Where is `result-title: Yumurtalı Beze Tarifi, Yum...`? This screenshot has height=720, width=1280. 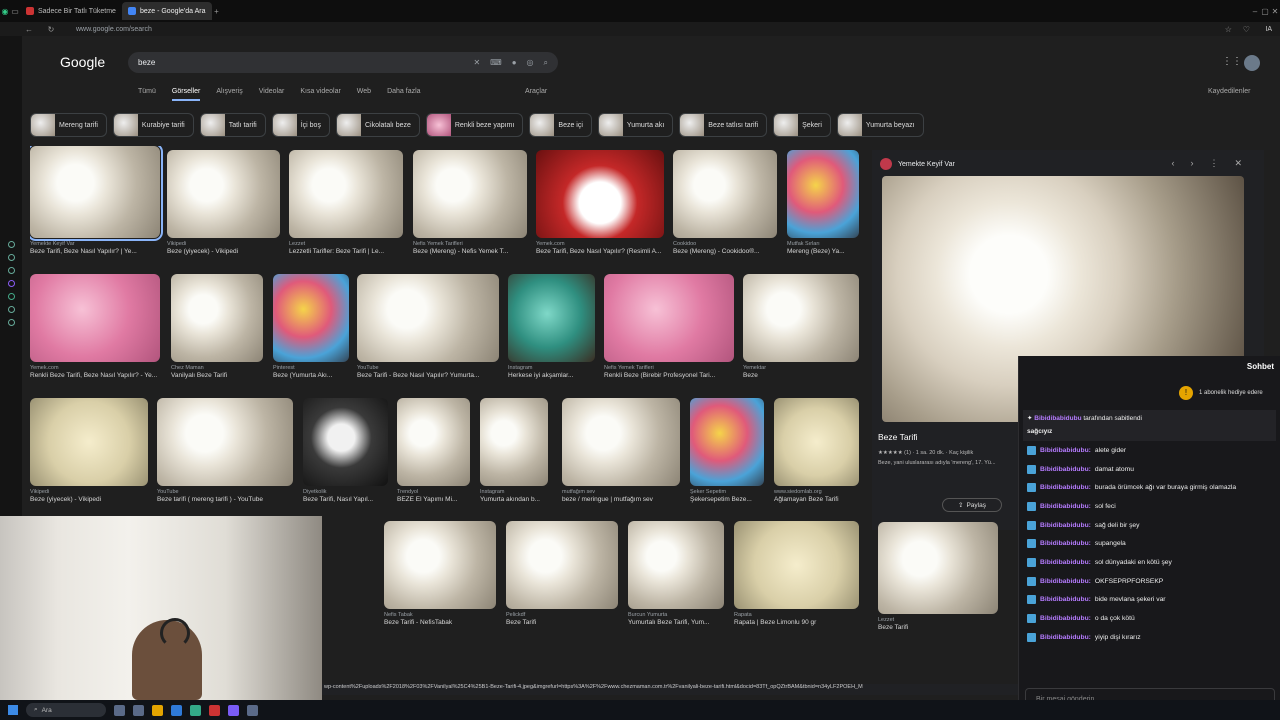 result-title: Yumurtalı Beze Tarifi, Yum... is located at coordinates (676, 622).